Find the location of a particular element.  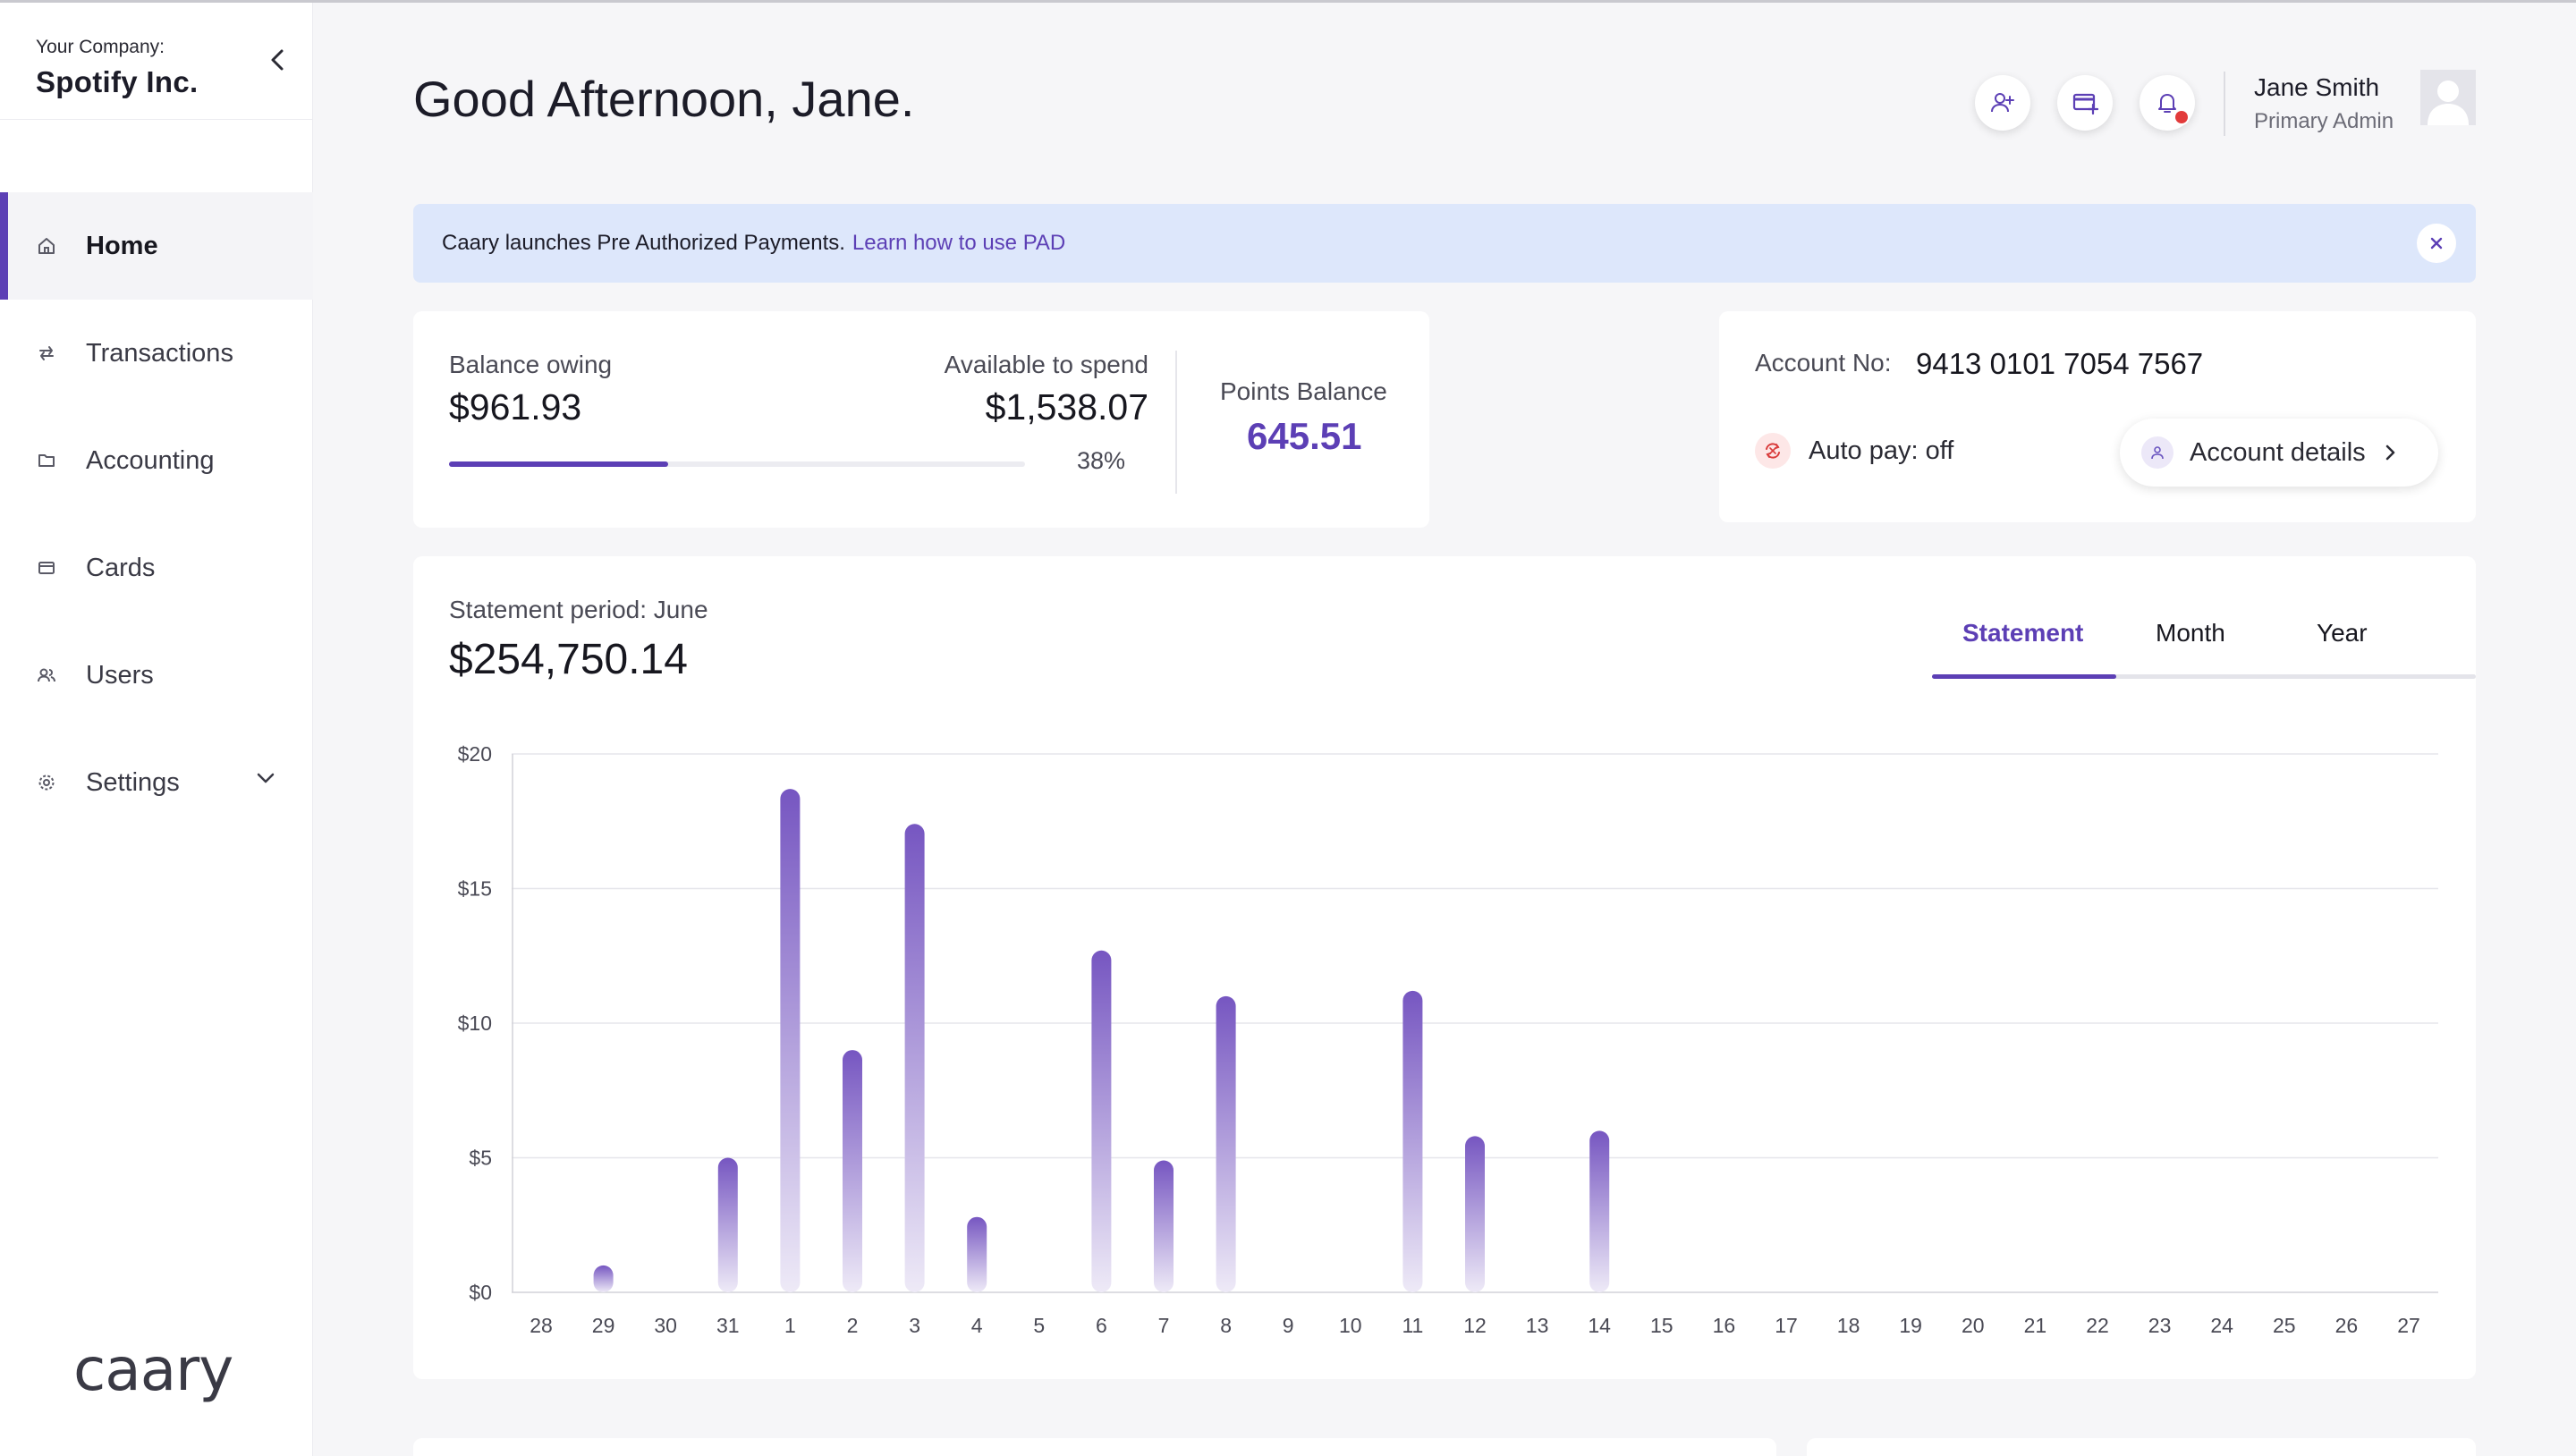

x-tick-label: 12 is located at coordinates (1475, 1325).